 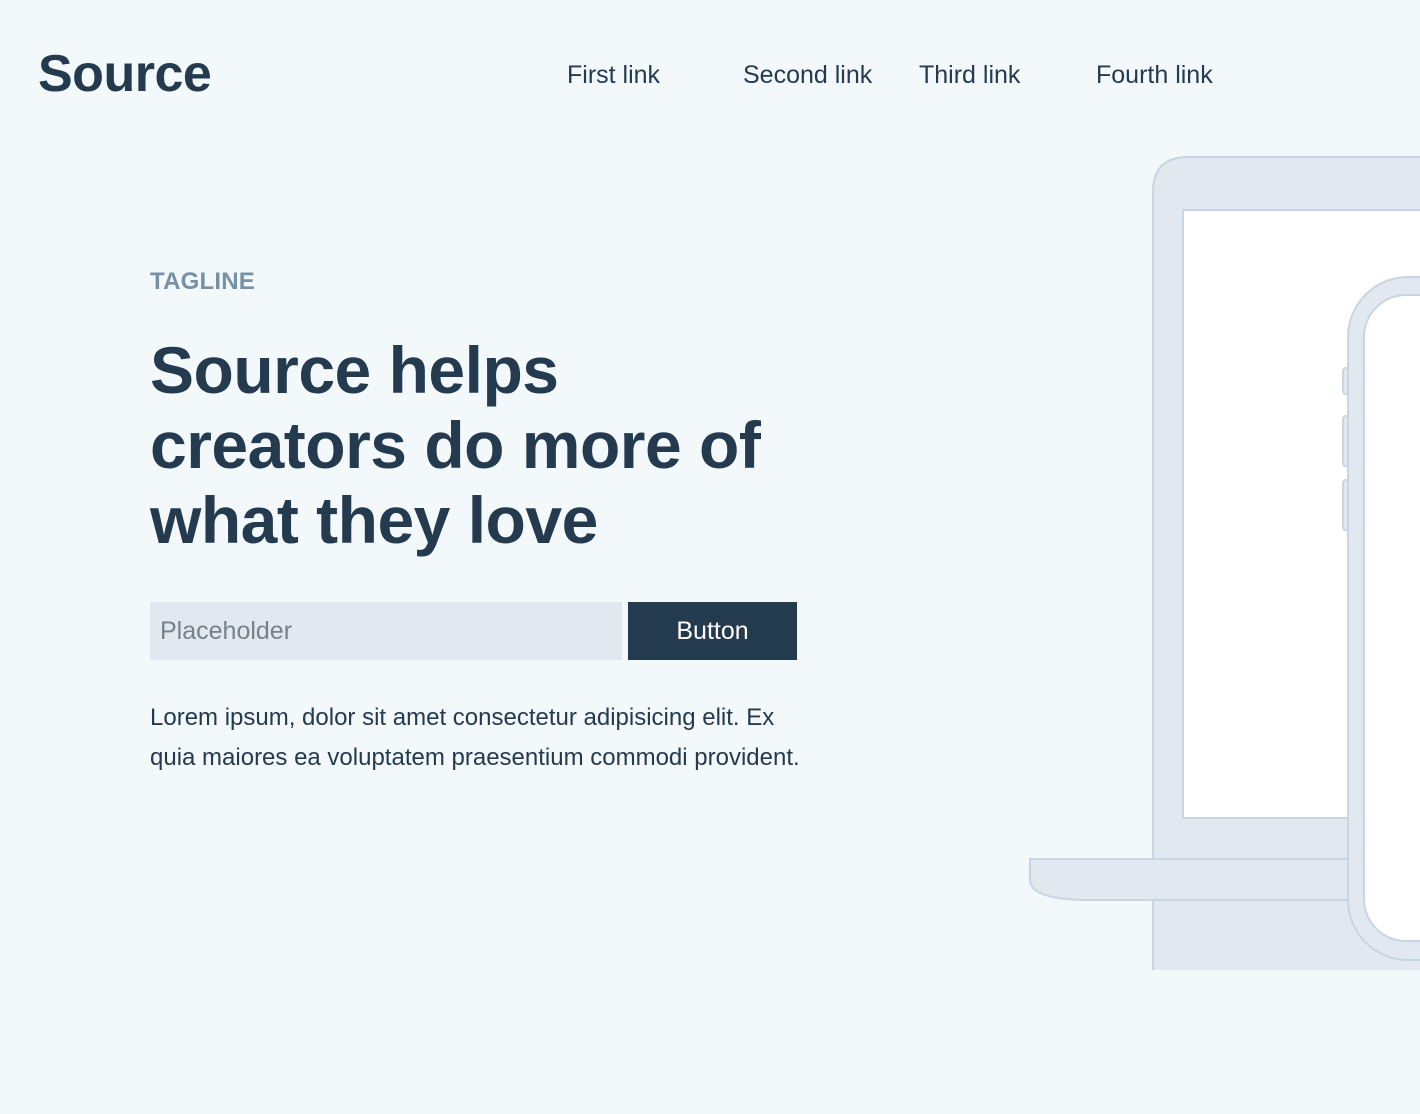 What do you see at coordinates (969, 75) in the screenshot?
I see `nav-link-third: Third link` at bounding box center [969, 75].